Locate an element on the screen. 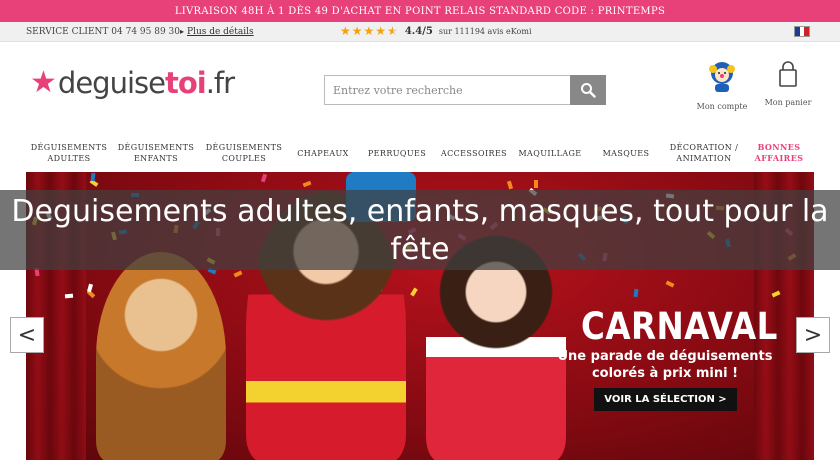 The height and width of the screenshot is (460, 840). clown-avatar-icon is located at coordinates (722, 77).